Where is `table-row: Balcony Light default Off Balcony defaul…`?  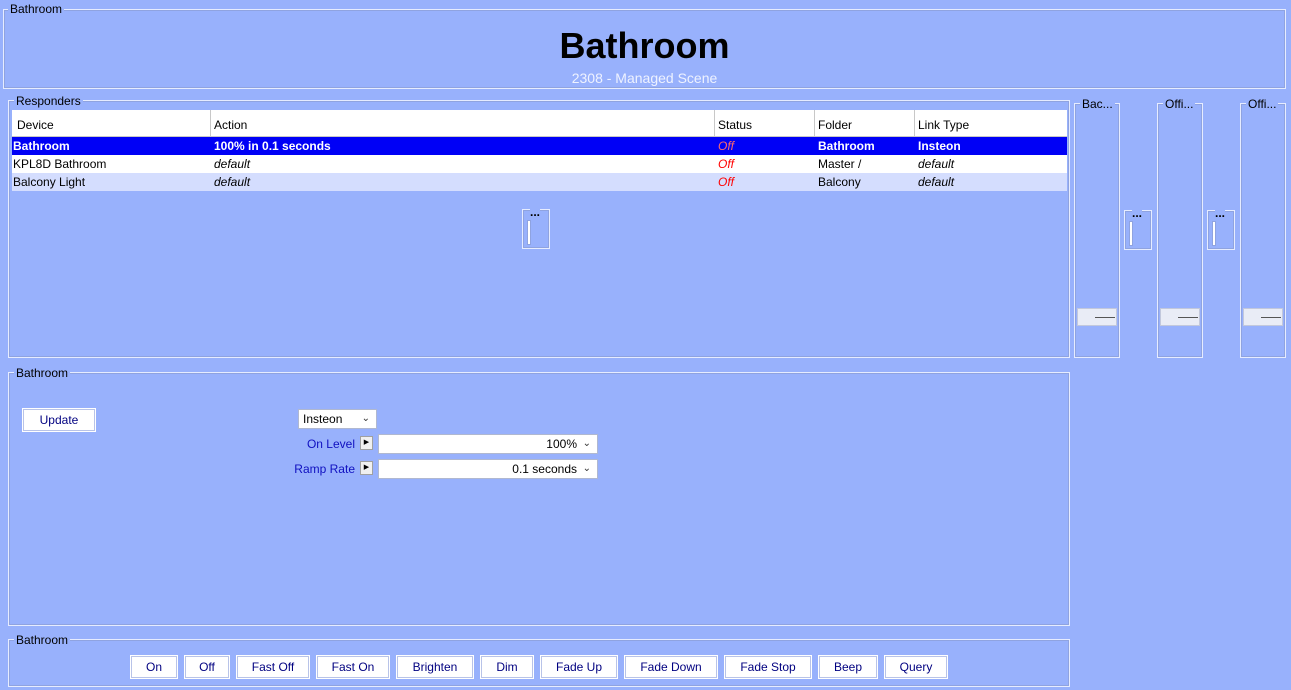
table-row: Balcony Light default Off Balcony defaul… is located at coordinates (539, 182).